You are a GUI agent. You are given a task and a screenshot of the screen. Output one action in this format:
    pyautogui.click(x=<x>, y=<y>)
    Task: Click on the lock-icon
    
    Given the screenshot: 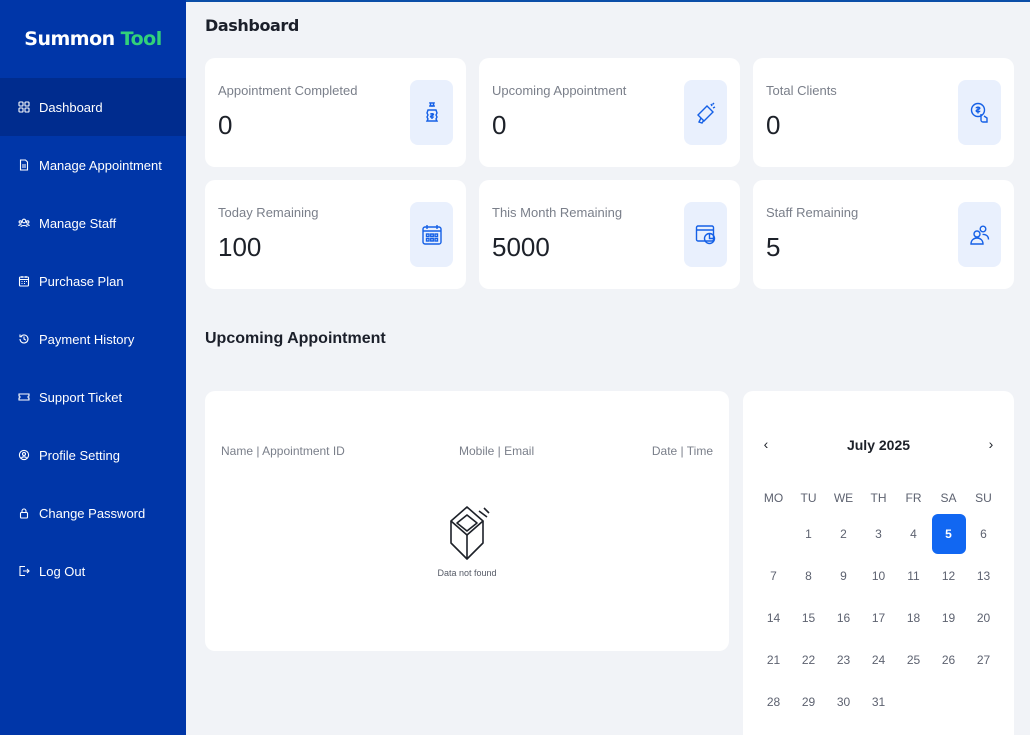 What is the action you would take?
    pyautogui.click(x=24, y=513)
    